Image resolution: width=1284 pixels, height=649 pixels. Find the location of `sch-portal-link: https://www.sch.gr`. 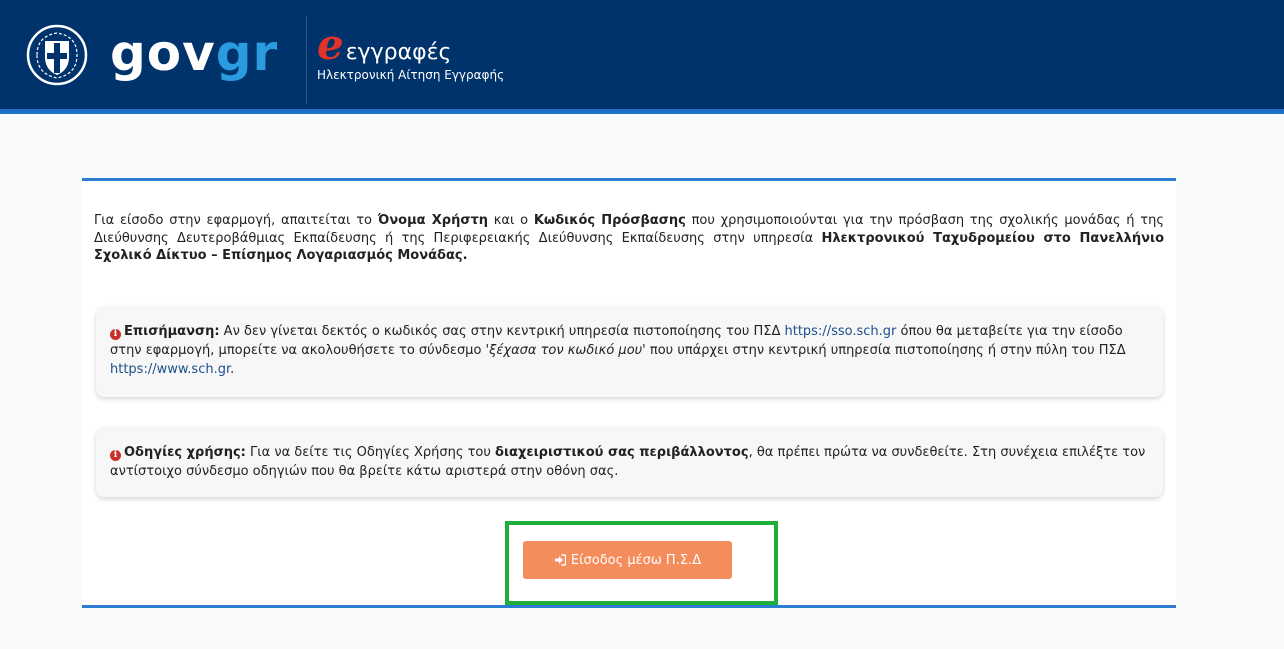

sch-portal-link: https://www.sch.gr is located at coordinates (170, 369).